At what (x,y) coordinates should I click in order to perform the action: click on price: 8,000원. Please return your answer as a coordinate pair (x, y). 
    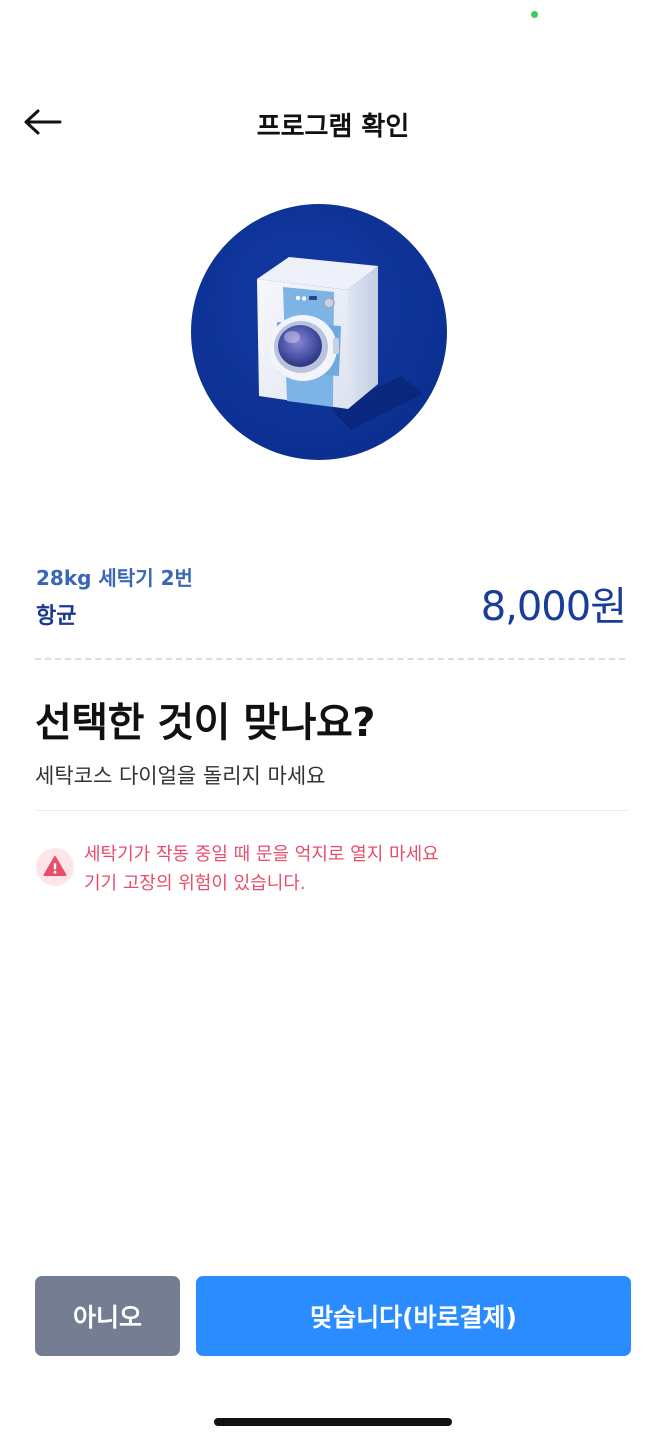
    Looking at the image, I should click on (553, 607).